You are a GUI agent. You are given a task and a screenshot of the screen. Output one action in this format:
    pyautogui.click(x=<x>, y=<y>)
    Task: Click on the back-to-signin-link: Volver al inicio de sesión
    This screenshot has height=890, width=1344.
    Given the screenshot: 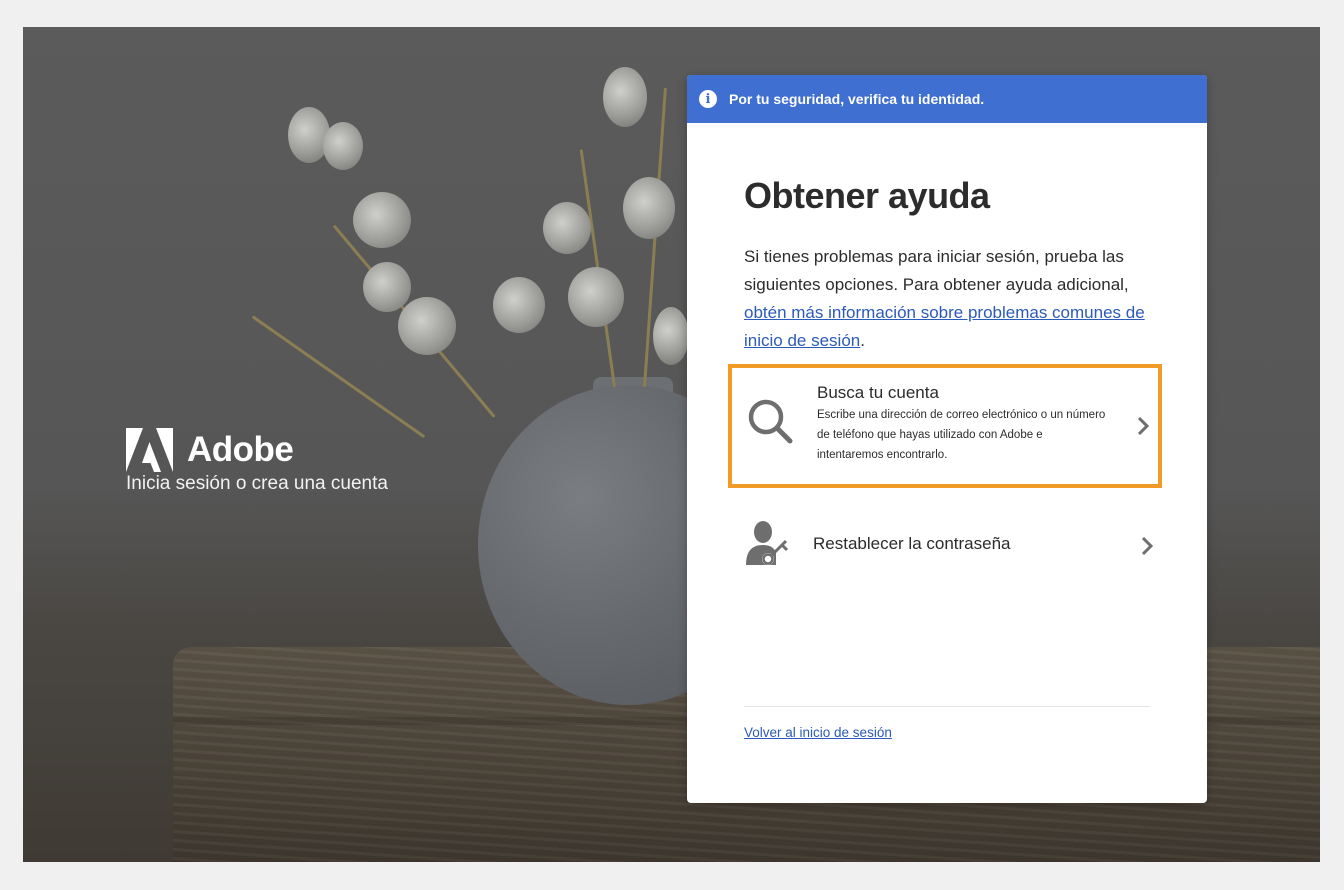 What is the action you would take?
    pyautogui.click(x=818, y=732)
    